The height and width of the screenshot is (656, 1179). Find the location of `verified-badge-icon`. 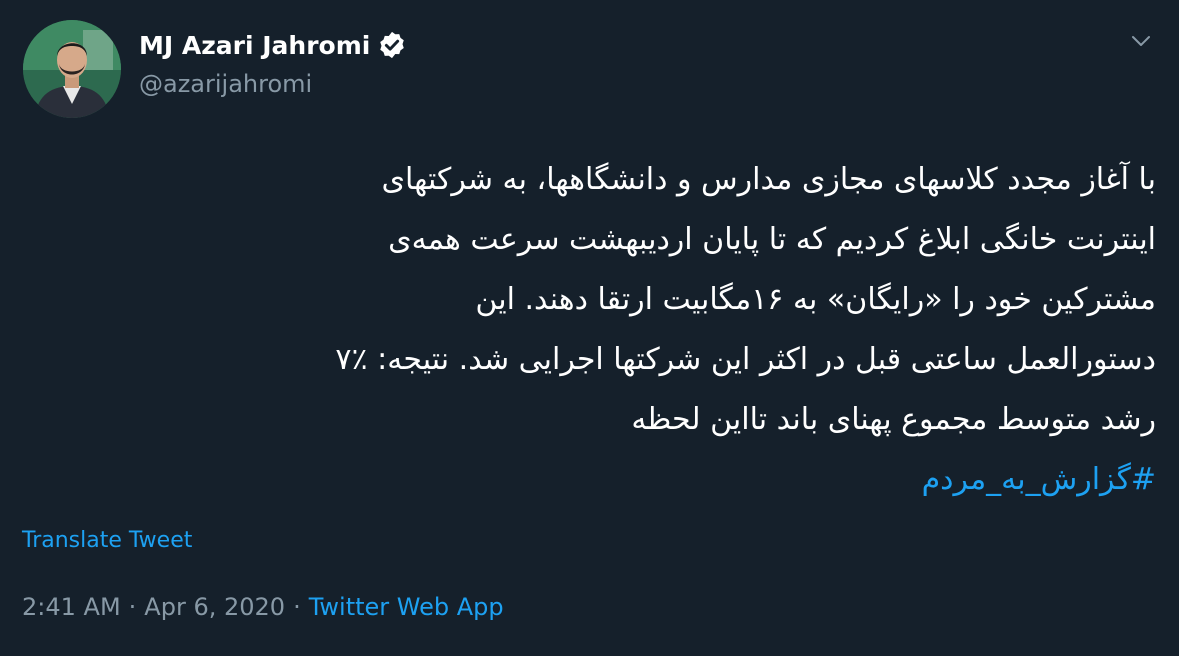

verified-badge-icon is located at coordinates (392, 45).